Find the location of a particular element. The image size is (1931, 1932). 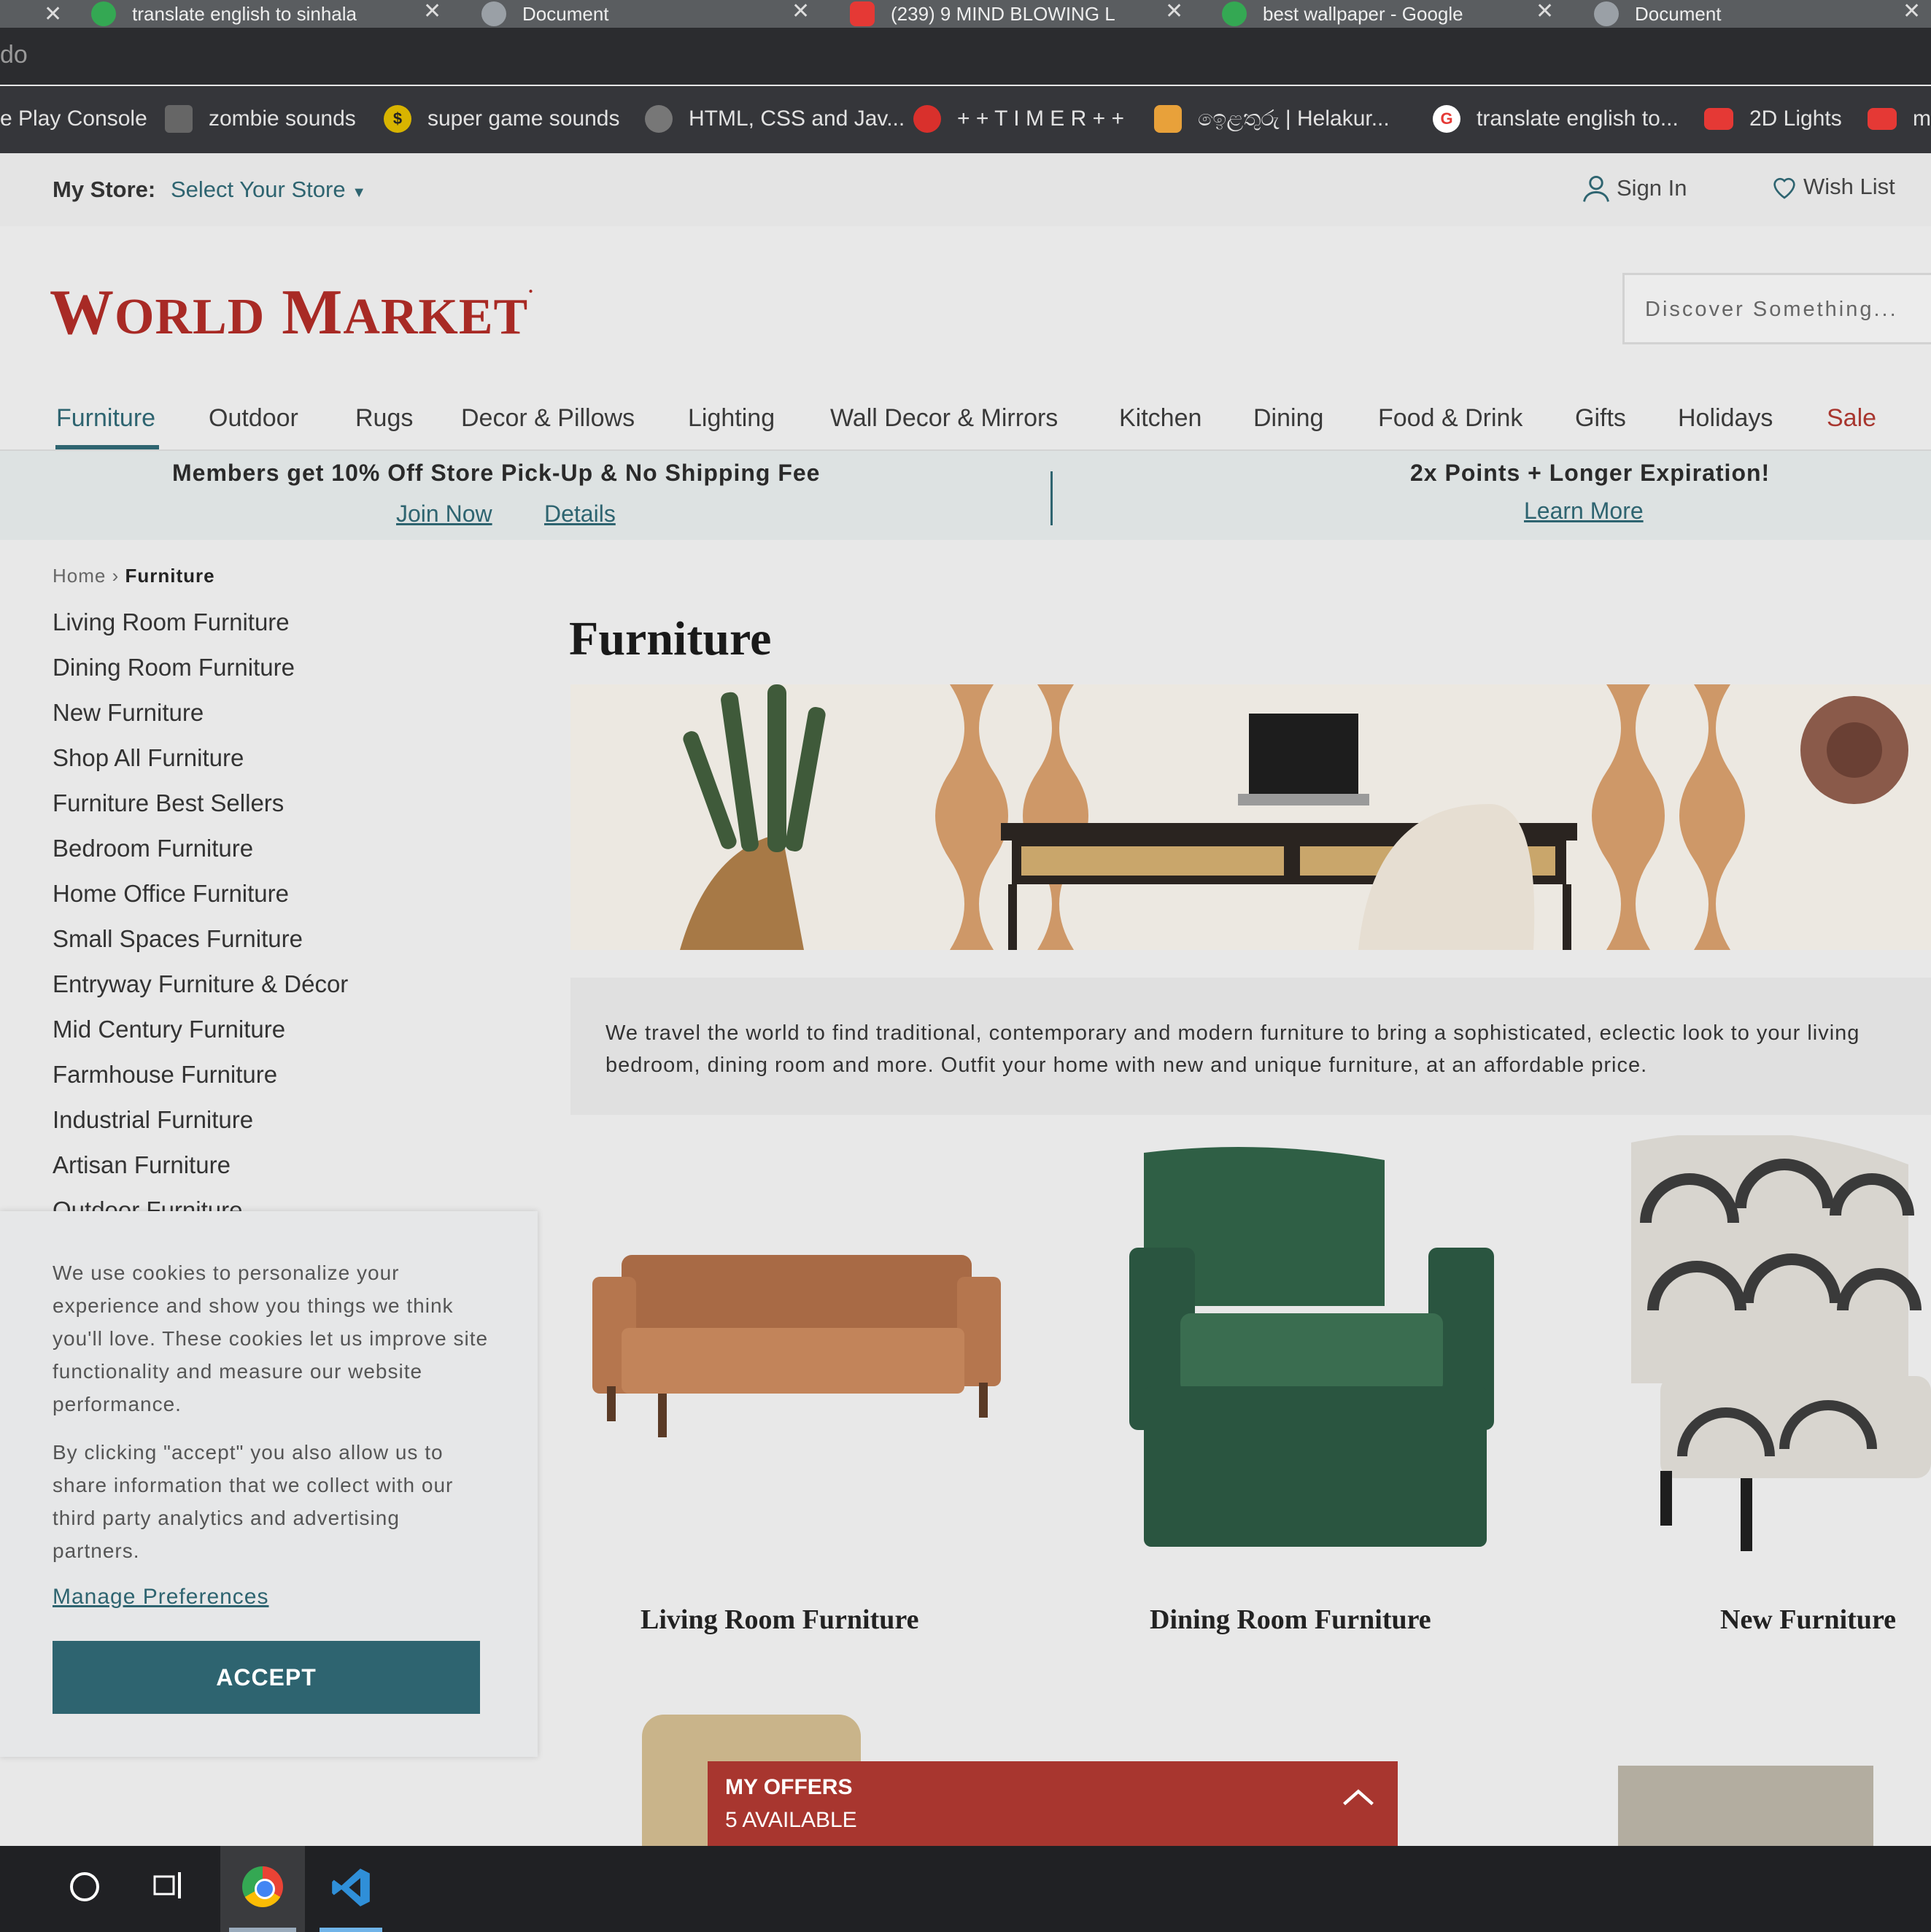

chrome-taskbar-button is located at coordinates (262, 1889).